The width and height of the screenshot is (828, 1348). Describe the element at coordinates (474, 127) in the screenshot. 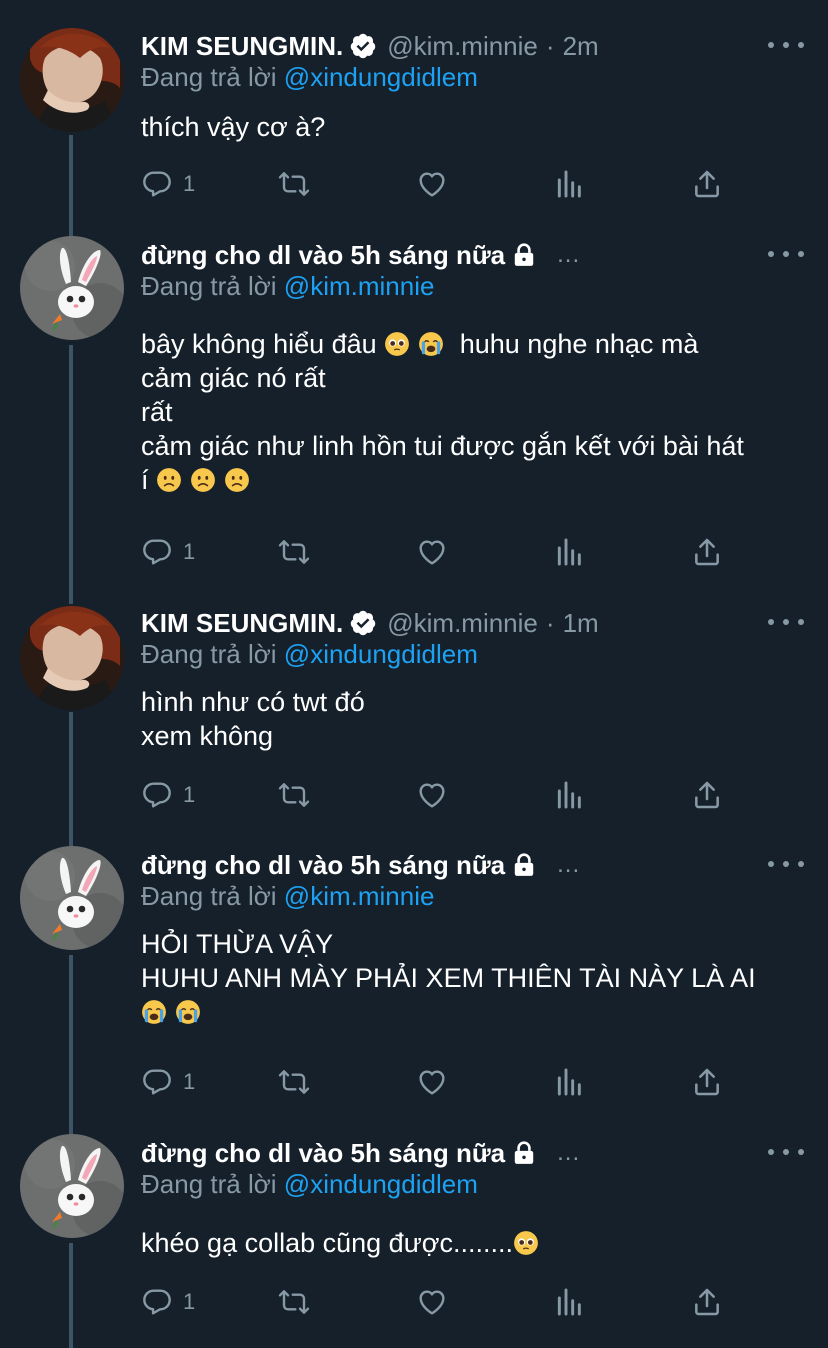

I see `tweet-text: thích vậy cơ à?` at that location.